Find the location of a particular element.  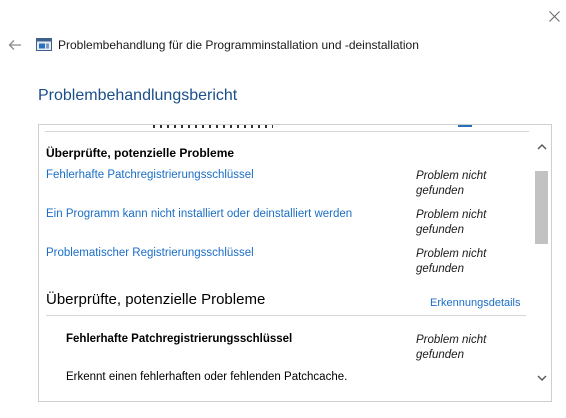

summary-section-title: Überprüfte, potenzielle Probleme is located at coordinates (140, 153).